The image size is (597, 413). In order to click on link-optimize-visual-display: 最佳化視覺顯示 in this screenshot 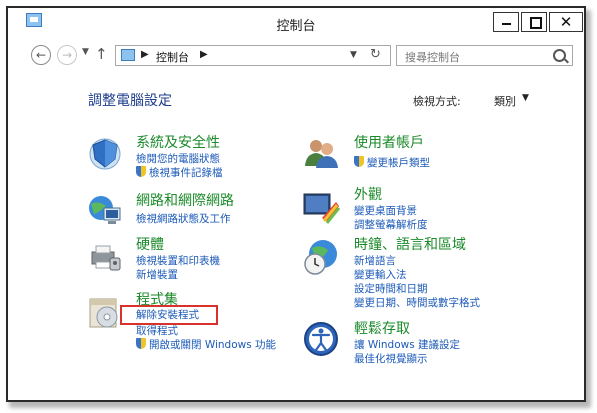, I will do `click(391, 358)`.